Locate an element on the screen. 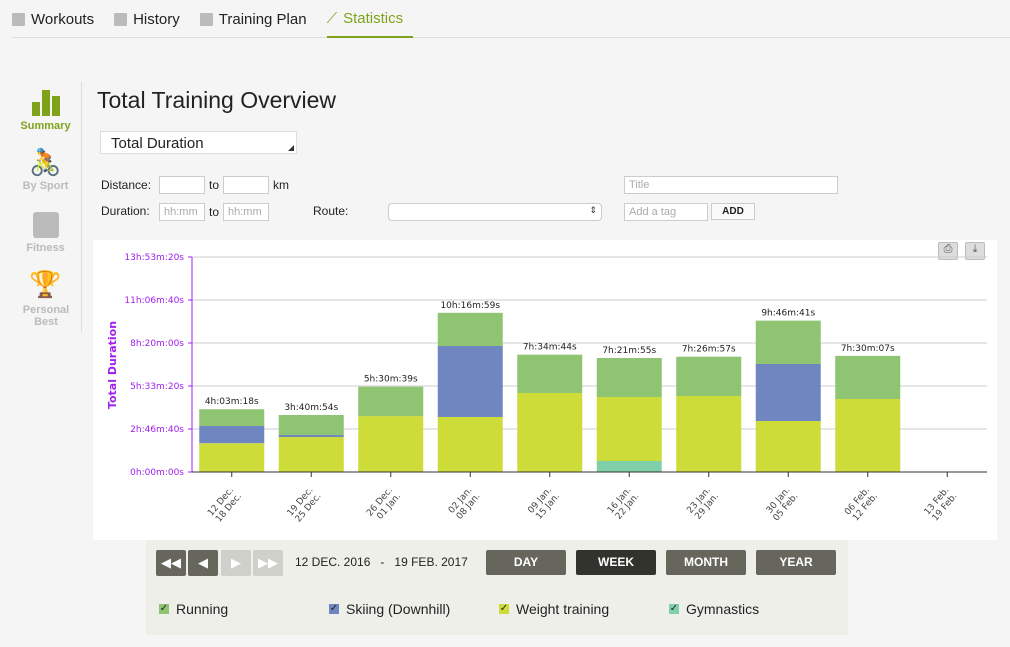 This screenshot has height=647, width=1010. sidebar-label: Summary is located at coordinates (45, 126).